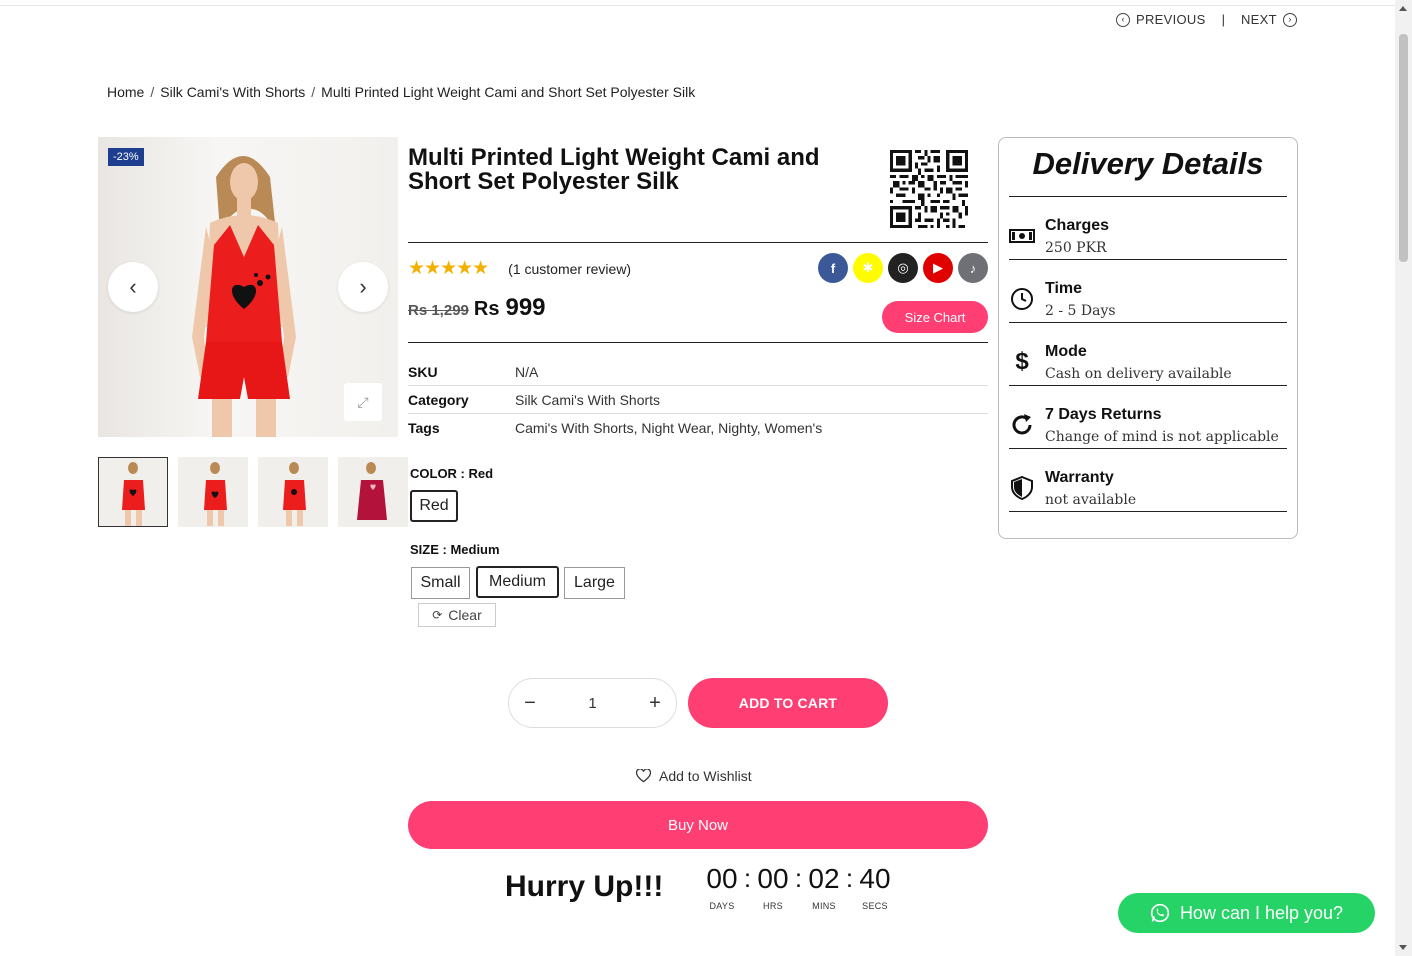 Image resolution: width=1412 pixels, height=956 pixels. What do you see at coordinates (1022, 361) in the screenshot?
I see `dollar-icon: $` at bounding box center [1022, 361].